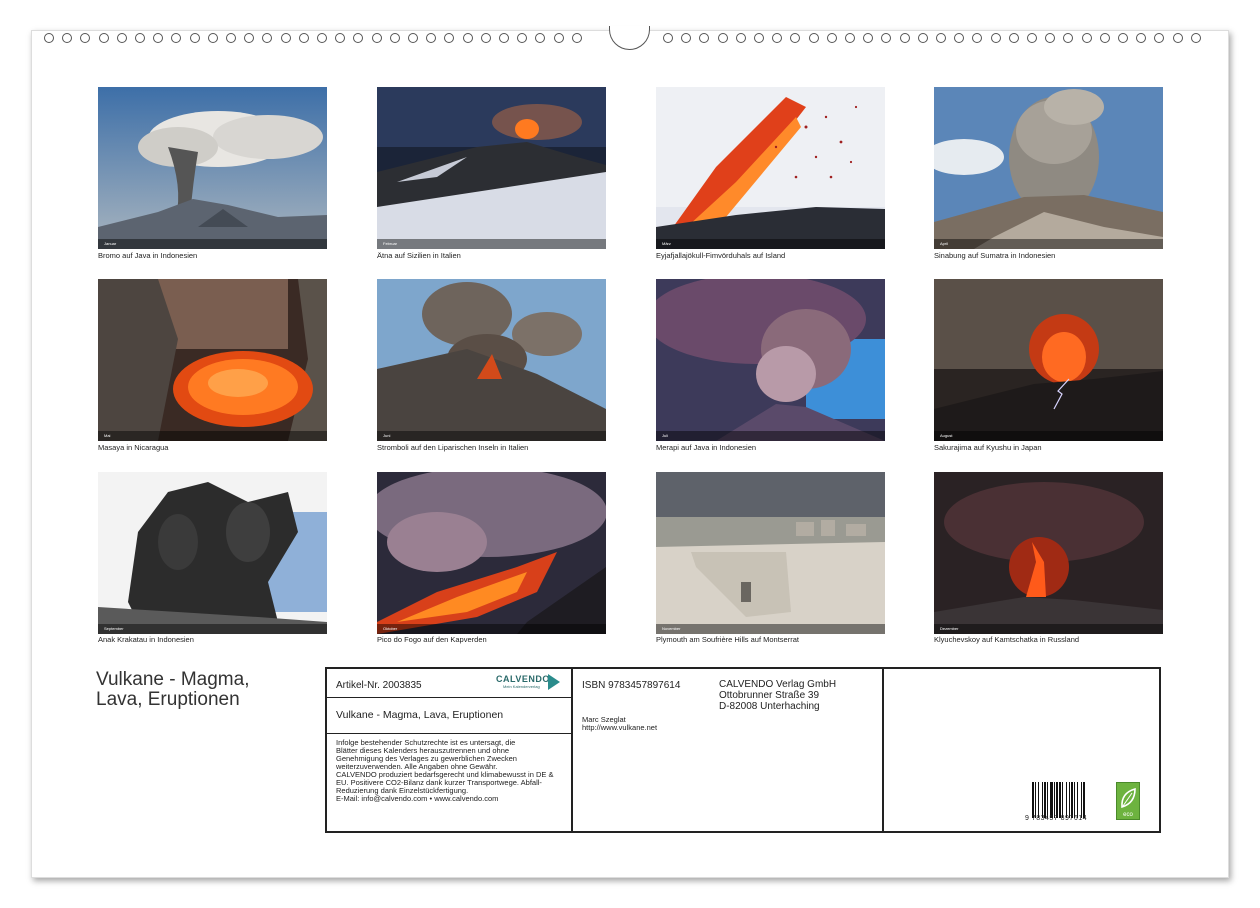 The image size is (1260, 908). What do you see at coordinates (1056, 818) in the screenshot?
I see `barcode-number: 9 783457 897614` at bounding box center [1056, 818].